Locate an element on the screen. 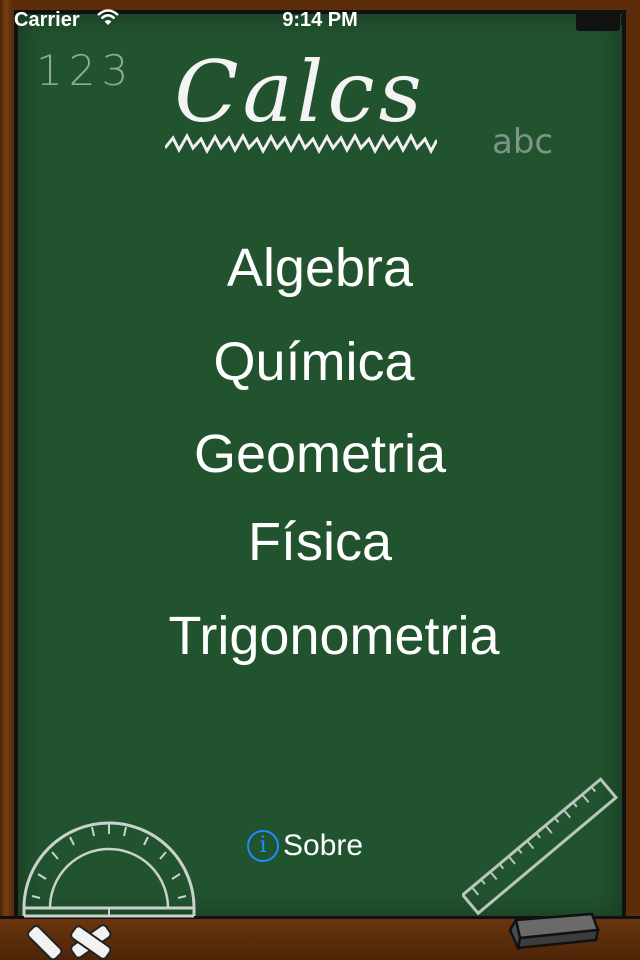  app-title: Calcs is located at coordinates (300, 92).